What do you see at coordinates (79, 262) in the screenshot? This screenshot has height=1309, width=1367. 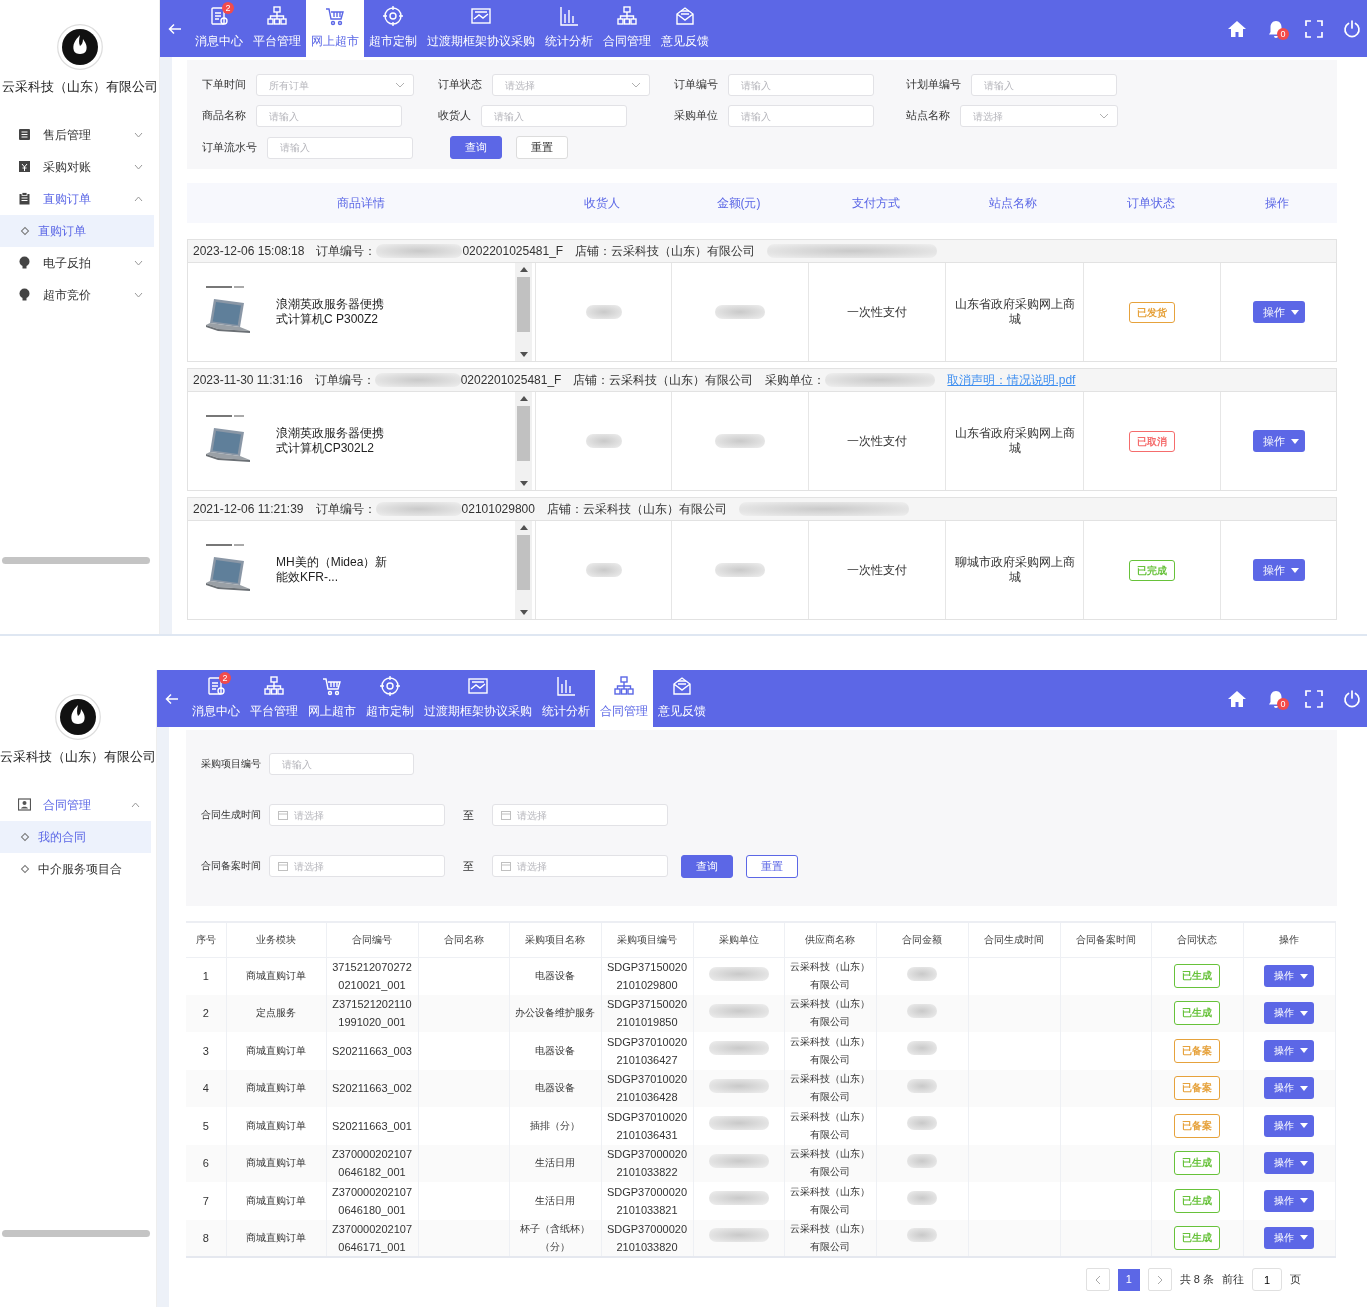 I see `menu-item: 电子反拍` at bounding box center [79, 262].